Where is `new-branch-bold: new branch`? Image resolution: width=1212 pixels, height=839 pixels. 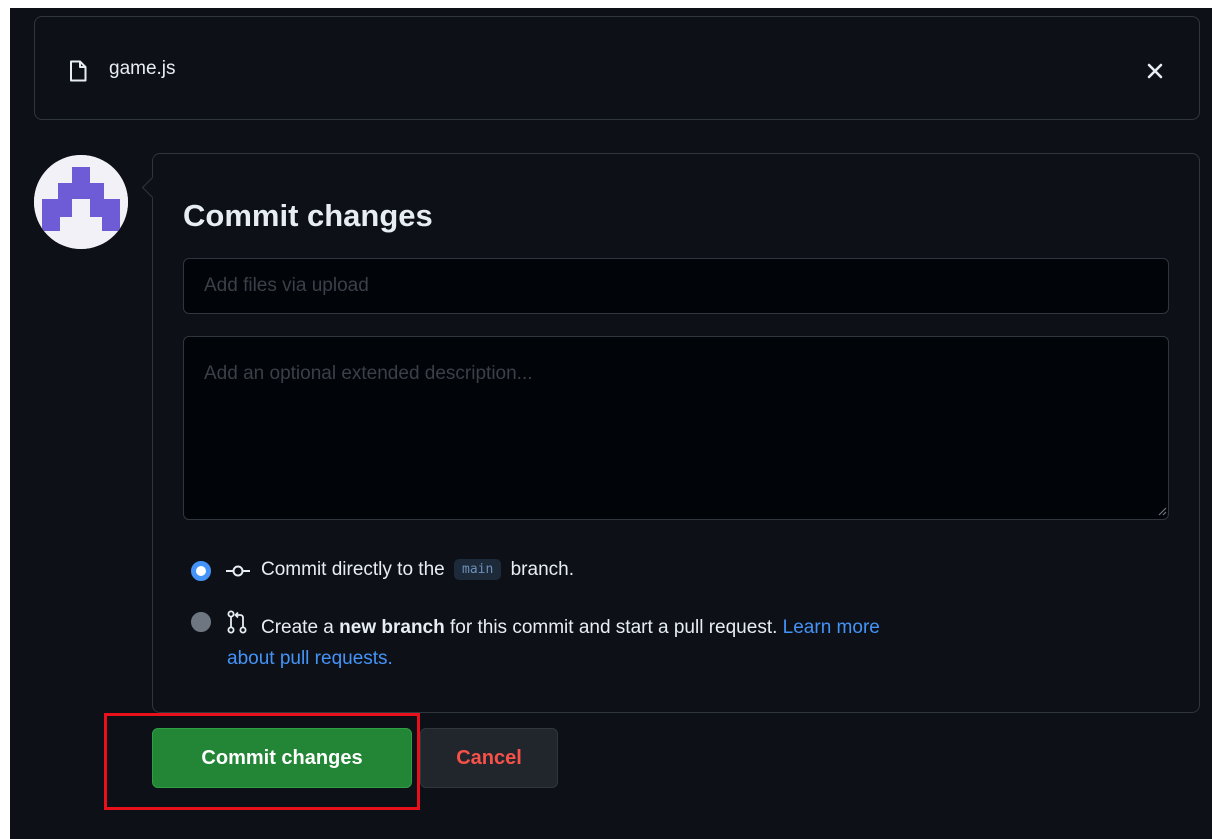
new-branch-bold: new branch is located at coordinates (392, 627).